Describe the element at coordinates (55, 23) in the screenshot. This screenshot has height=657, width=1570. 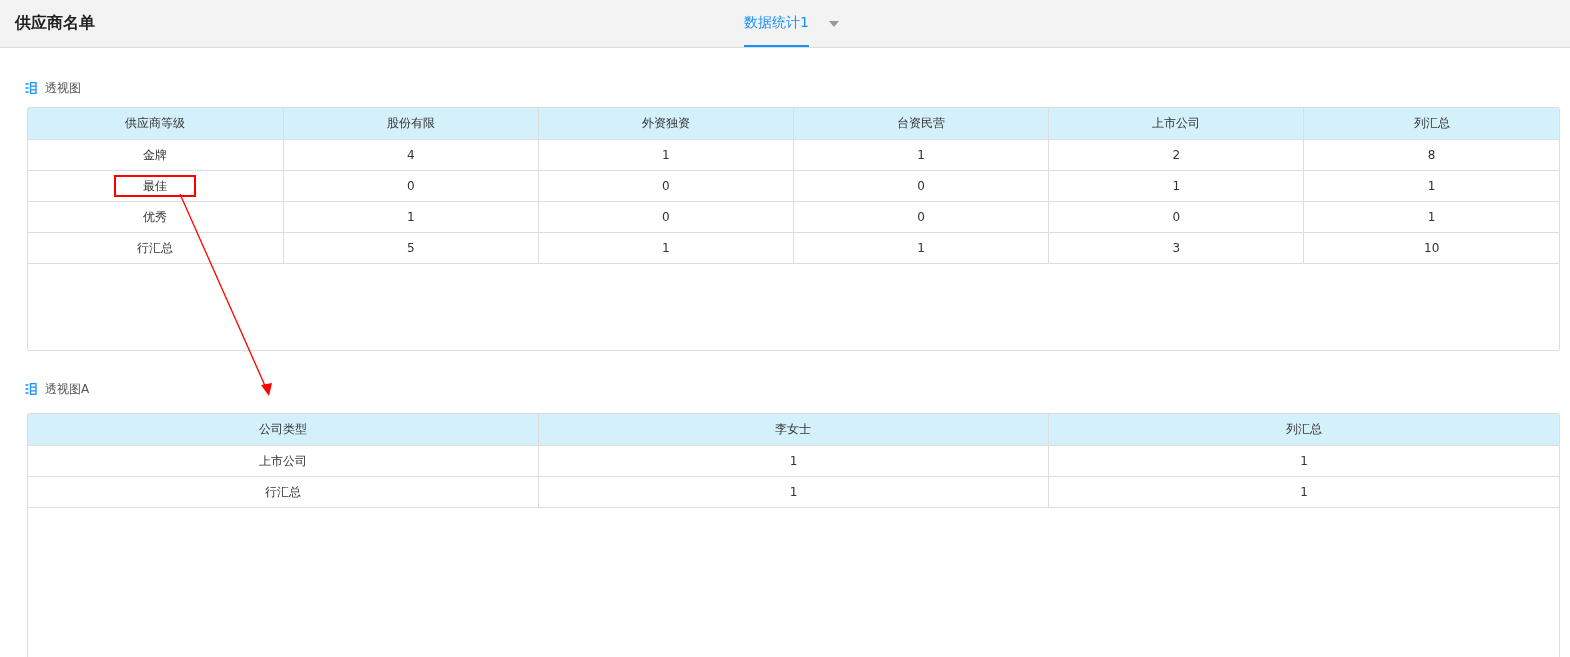
I see `page-title: 供应商名单` at that location.